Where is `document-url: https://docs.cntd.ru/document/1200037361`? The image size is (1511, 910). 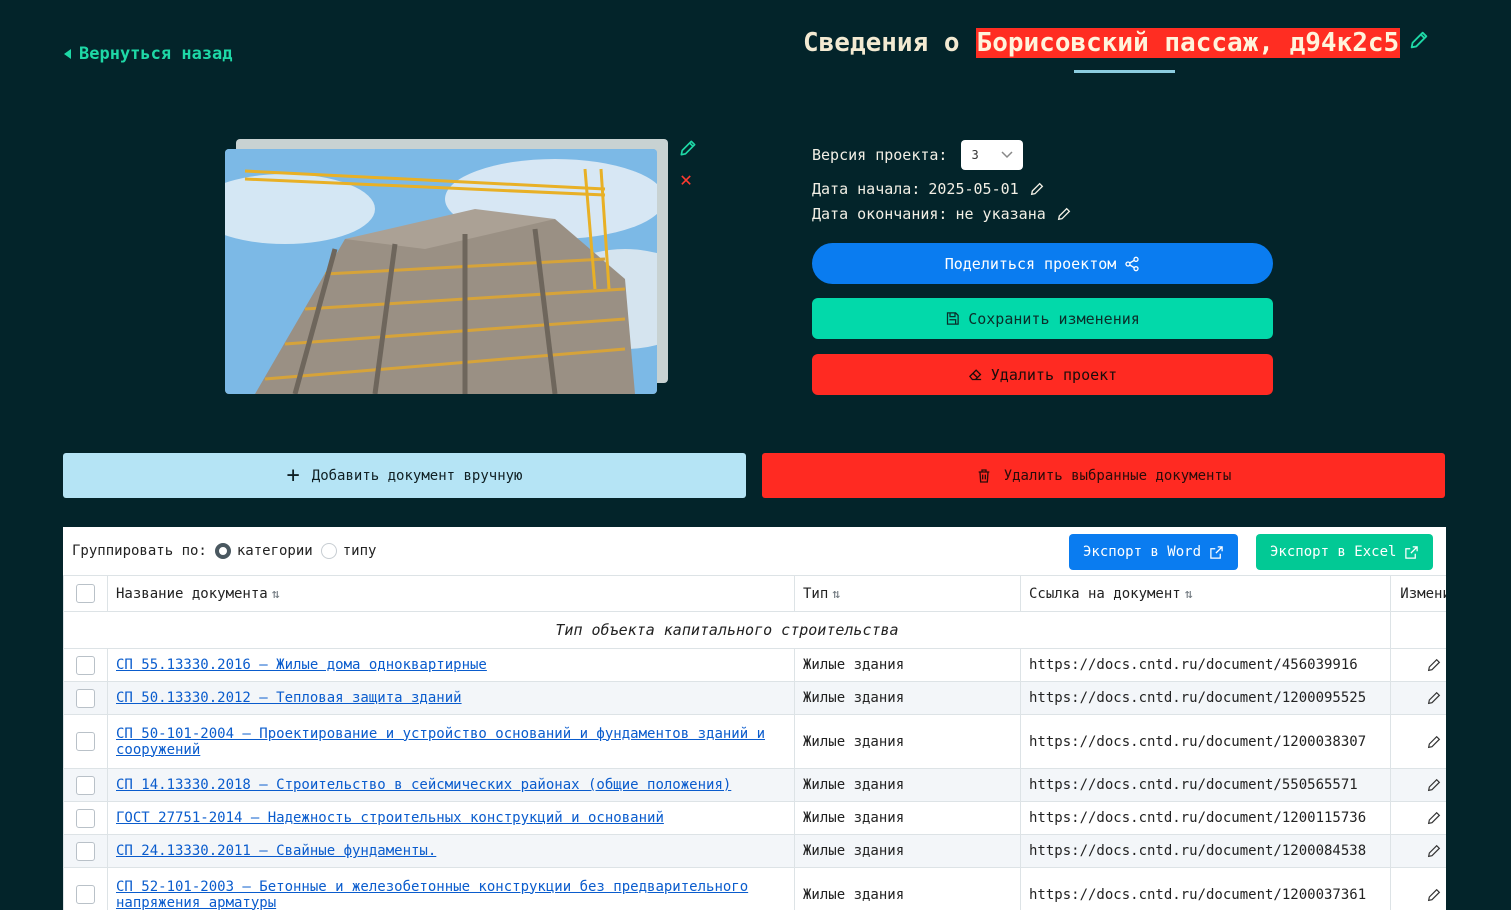
document-url: https://docs.cntd.ru/document/1200037361 is located at coordinates (1205, 888).